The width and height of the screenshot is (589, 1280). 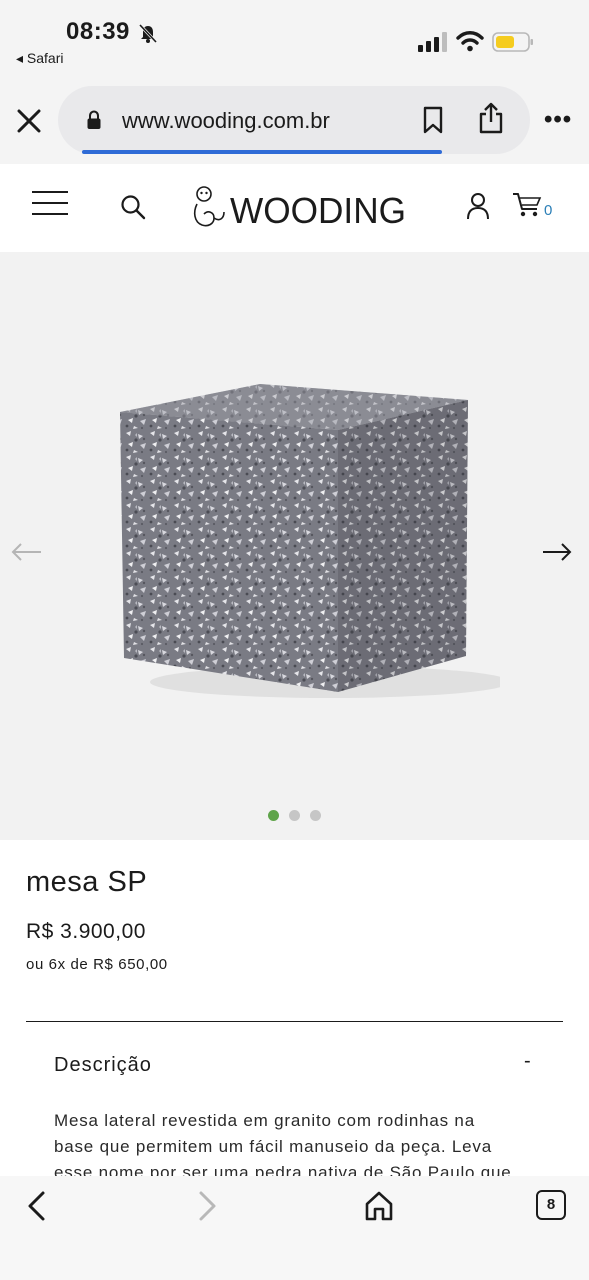 I want to click on product-name: mesa SP, so click(x=87, y=882).